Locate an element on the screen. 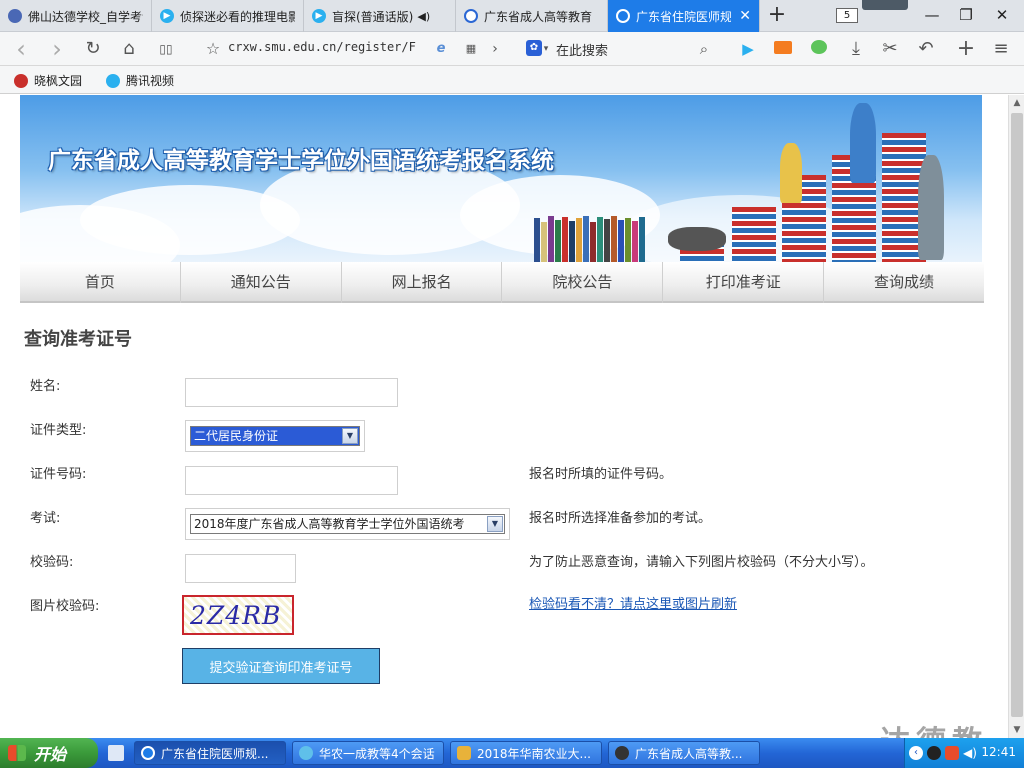 Image resolution: width=1024 pixels, height=768 pixels. tab-title: 广东省住院医师规范化 is located at coordinates (684, 16).